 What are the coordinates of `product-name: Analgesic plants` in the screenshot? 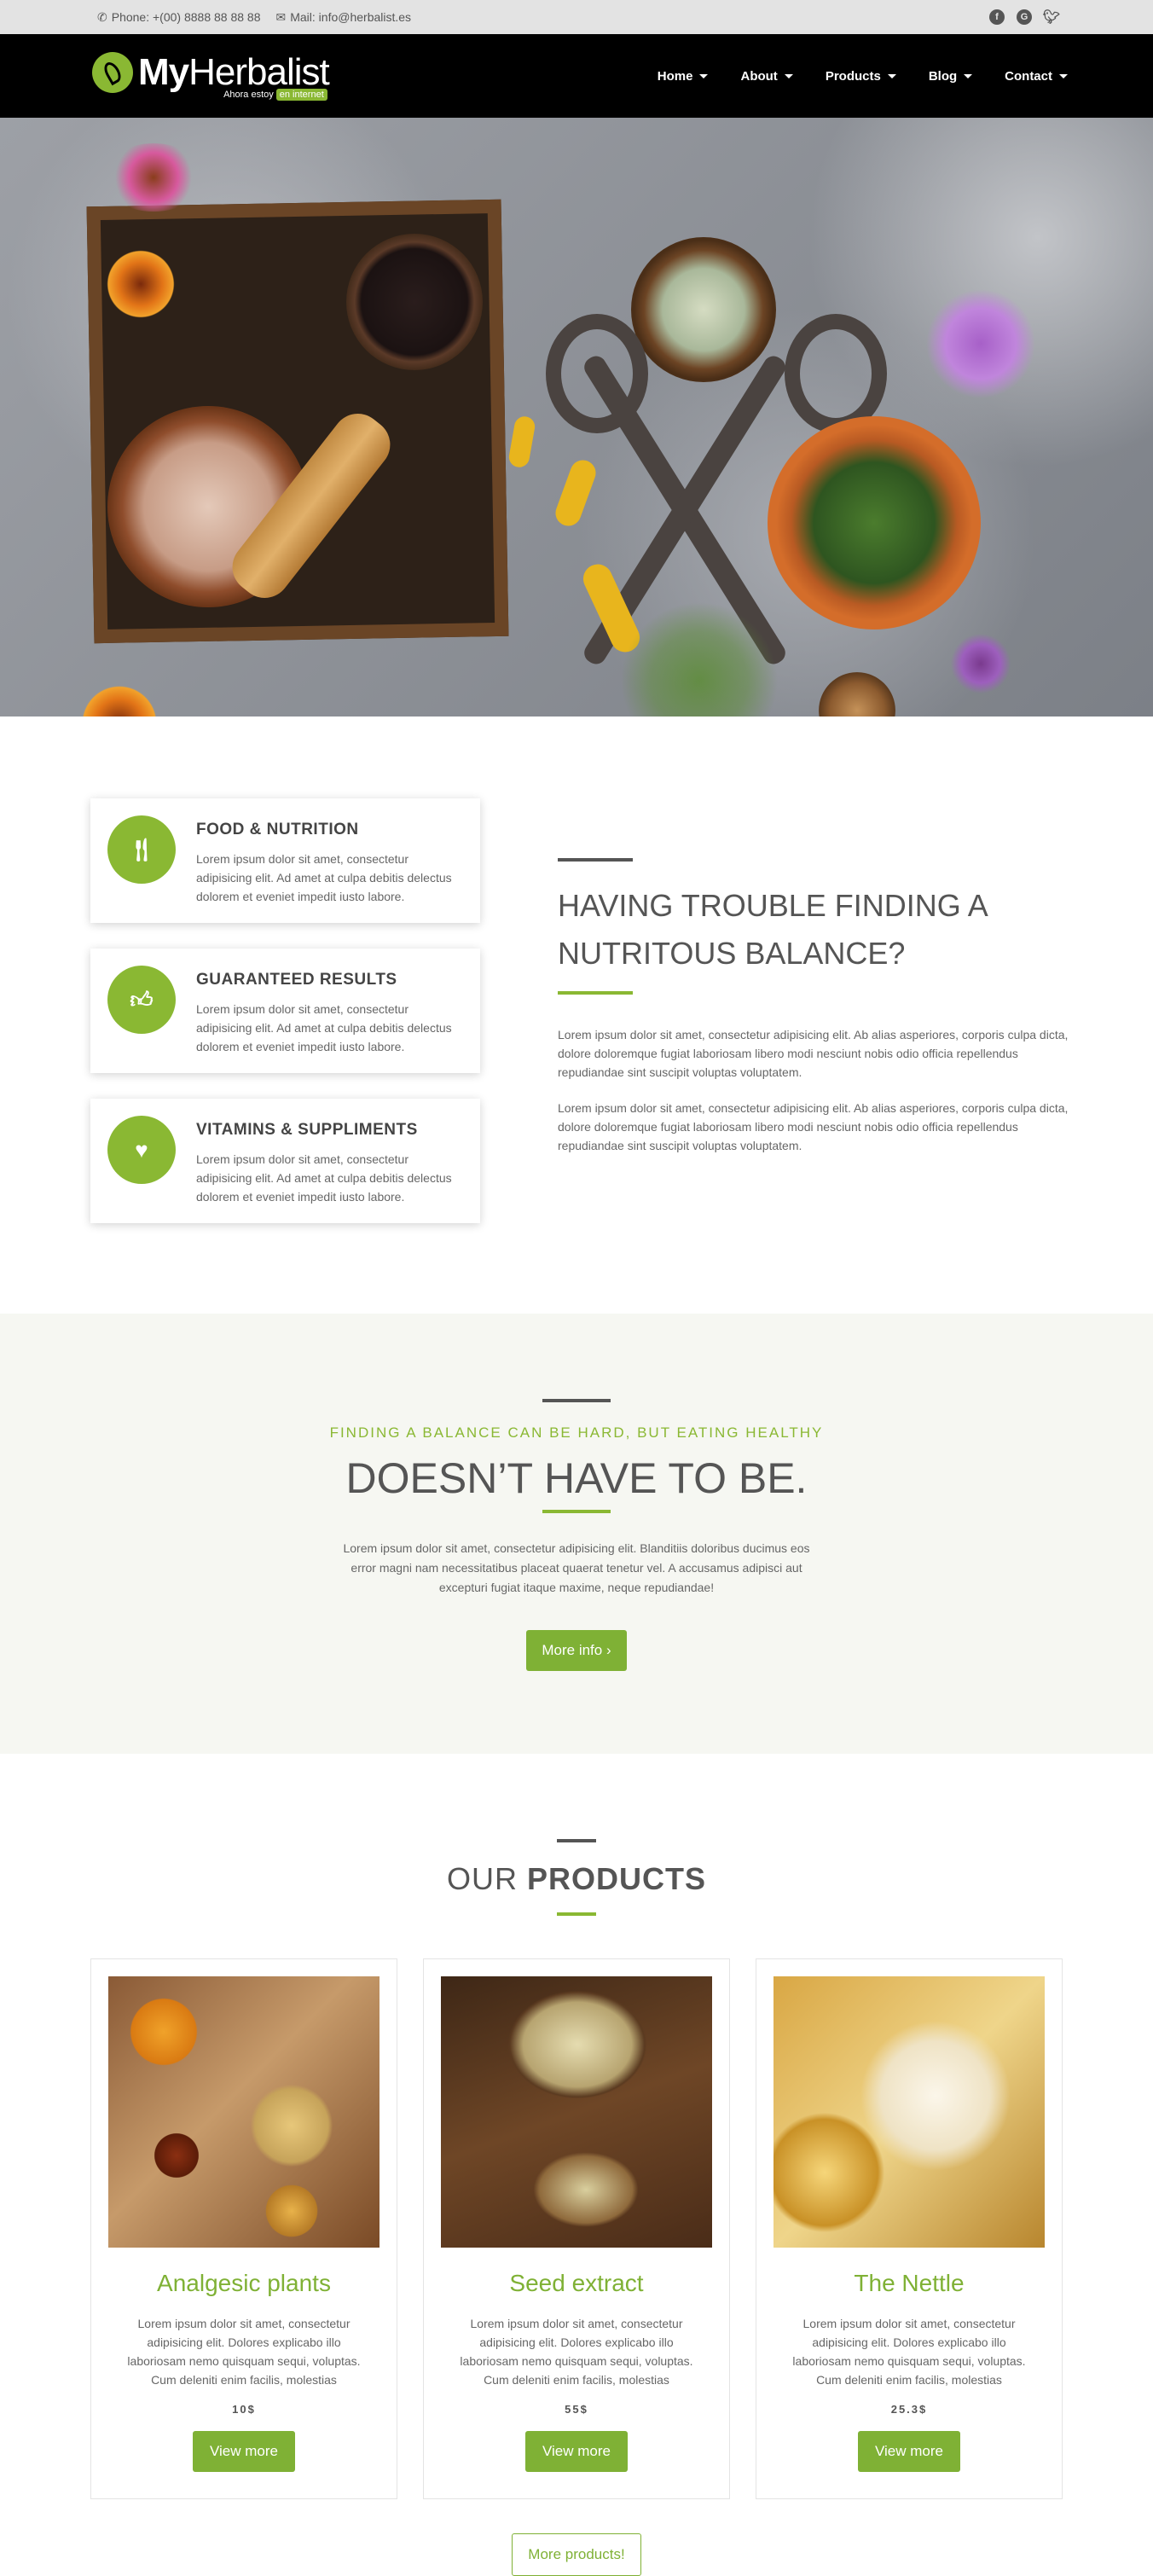 It's located at (244, 2283).